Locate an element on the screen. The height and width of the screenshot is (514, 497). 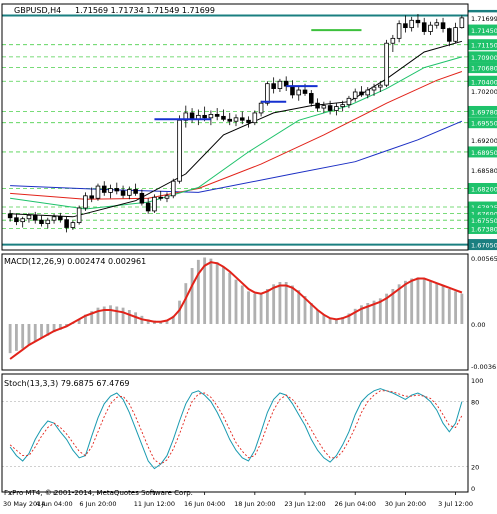
price-tag-label: 1.70900 is located at coordinates (484, 58).